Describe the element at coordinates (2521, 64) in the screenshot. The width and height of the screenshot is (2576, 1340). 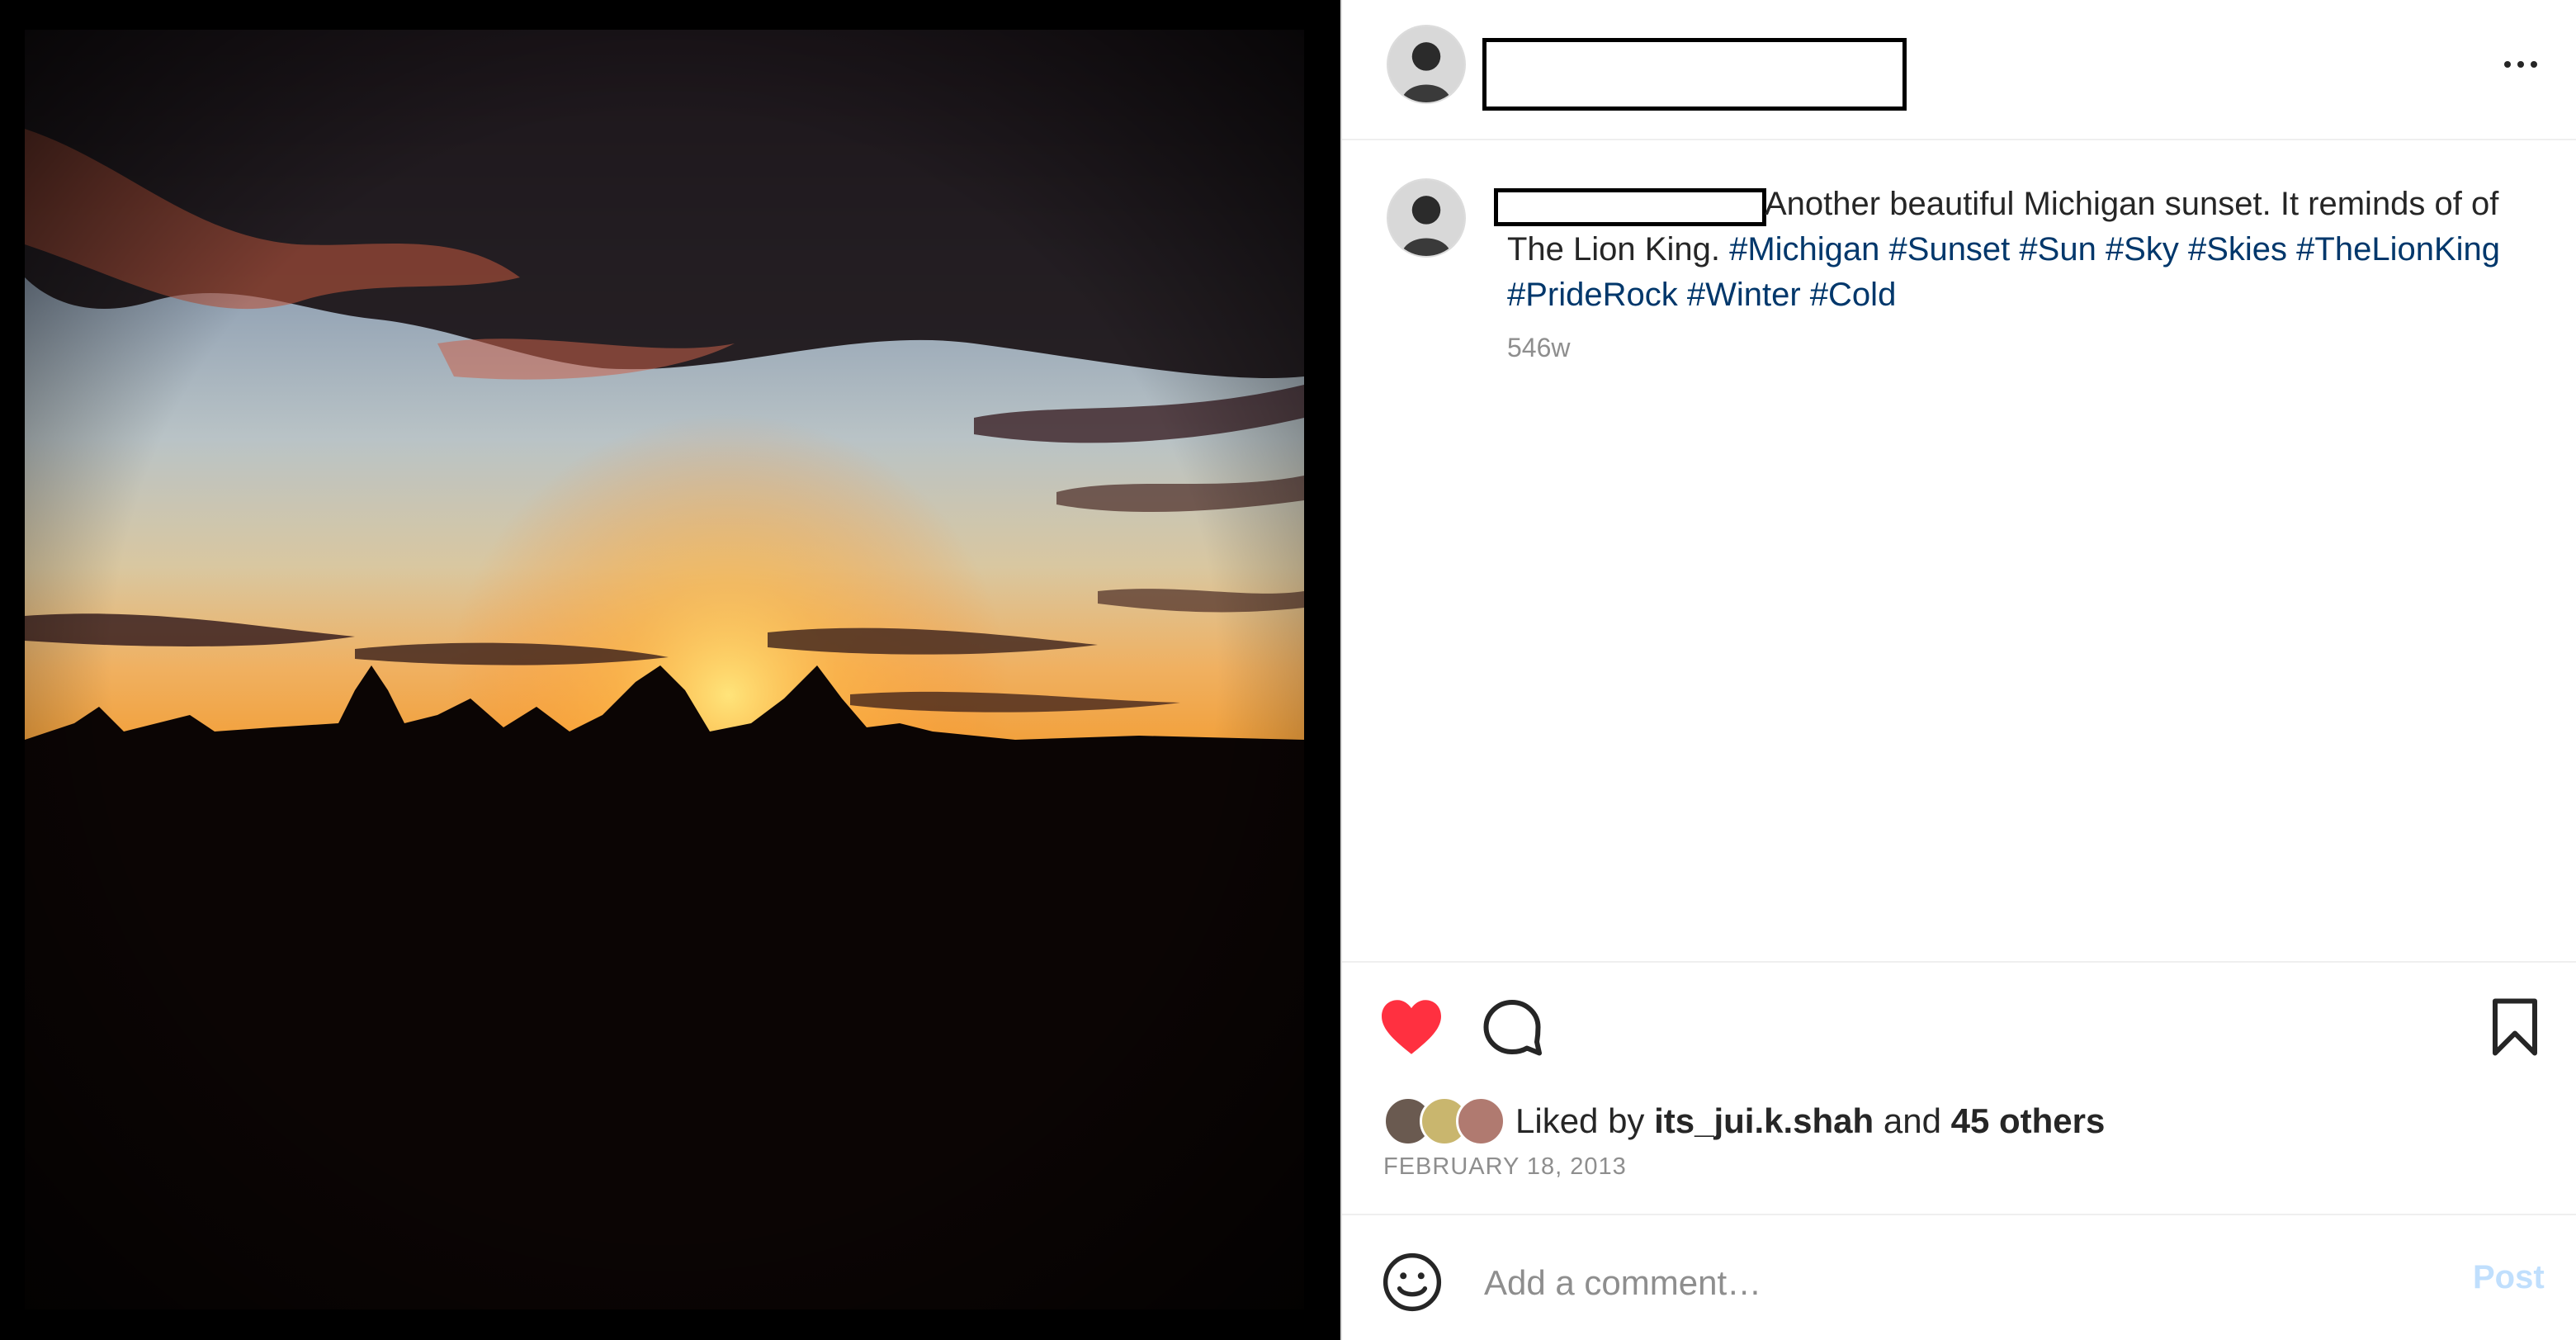
I see `more-options-button` at that location.